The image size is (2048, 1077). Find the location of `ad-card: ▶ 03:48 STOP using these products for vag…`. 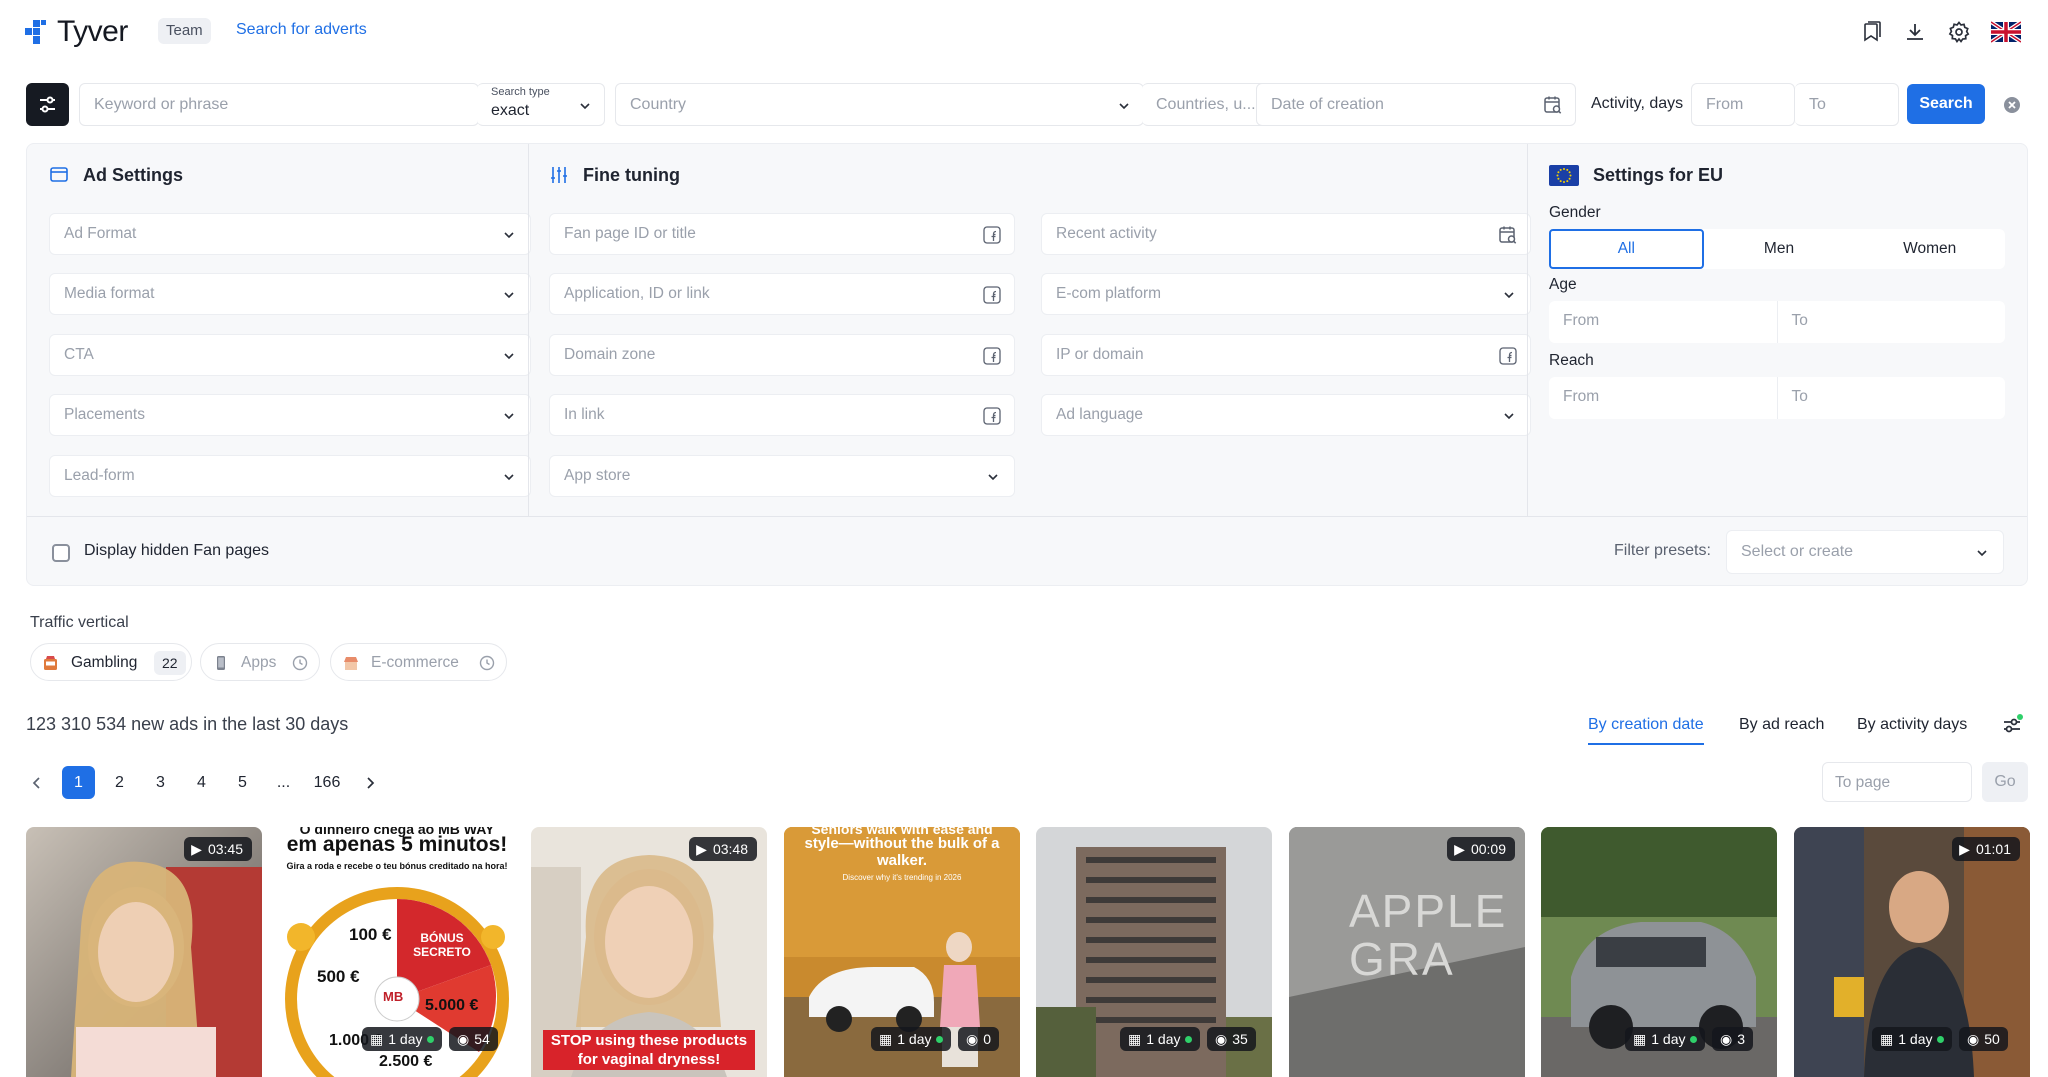

ad-card: ▶ 03:48 STOP using these products for vag… is located at coordinates (649, 952).